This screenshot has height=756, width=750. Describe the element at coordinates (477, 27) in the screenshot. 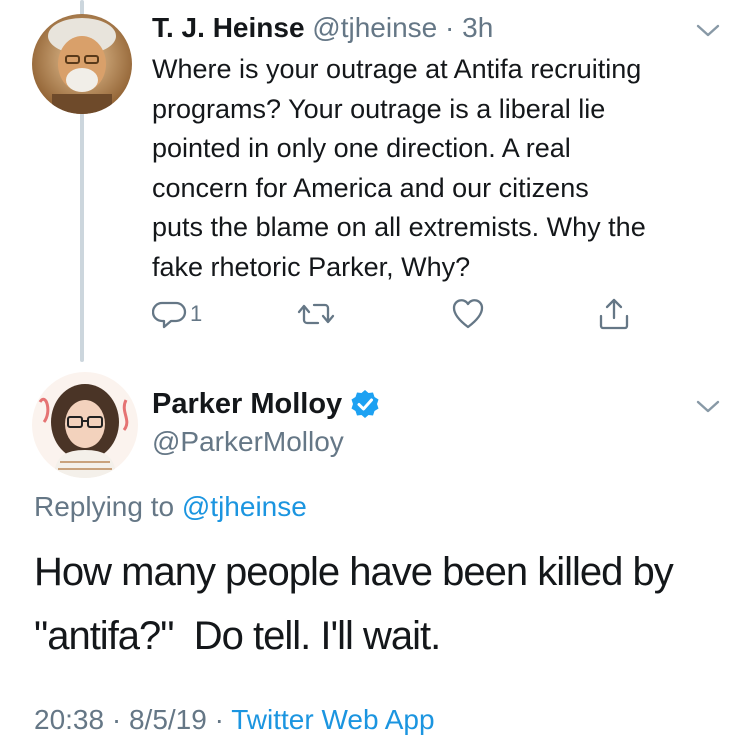

I see `timestamp: 3h` at that location.